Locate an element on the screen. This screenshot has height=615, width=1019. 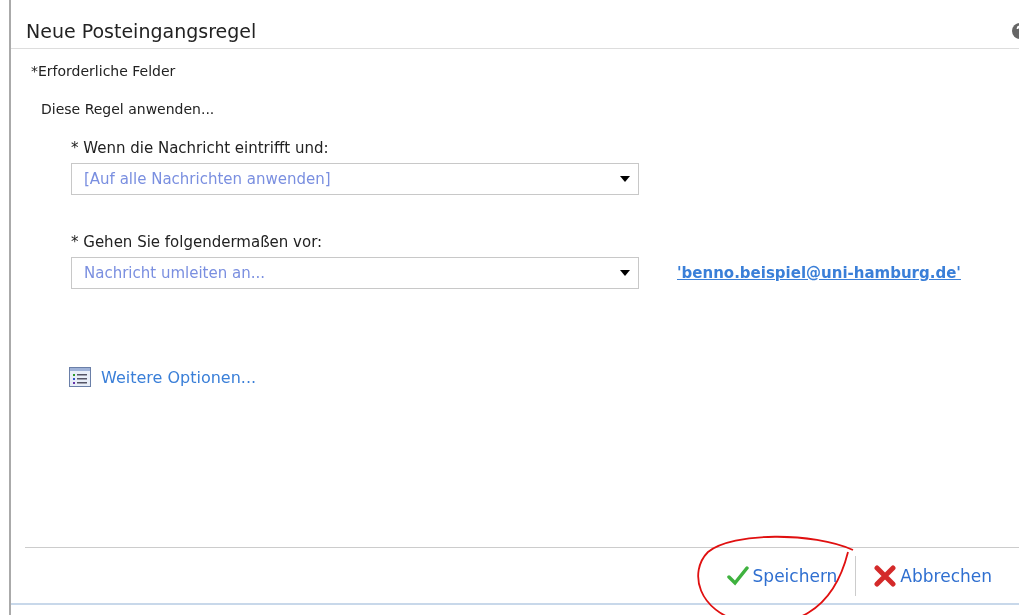
close-icon is located at coordinates (885, 575).